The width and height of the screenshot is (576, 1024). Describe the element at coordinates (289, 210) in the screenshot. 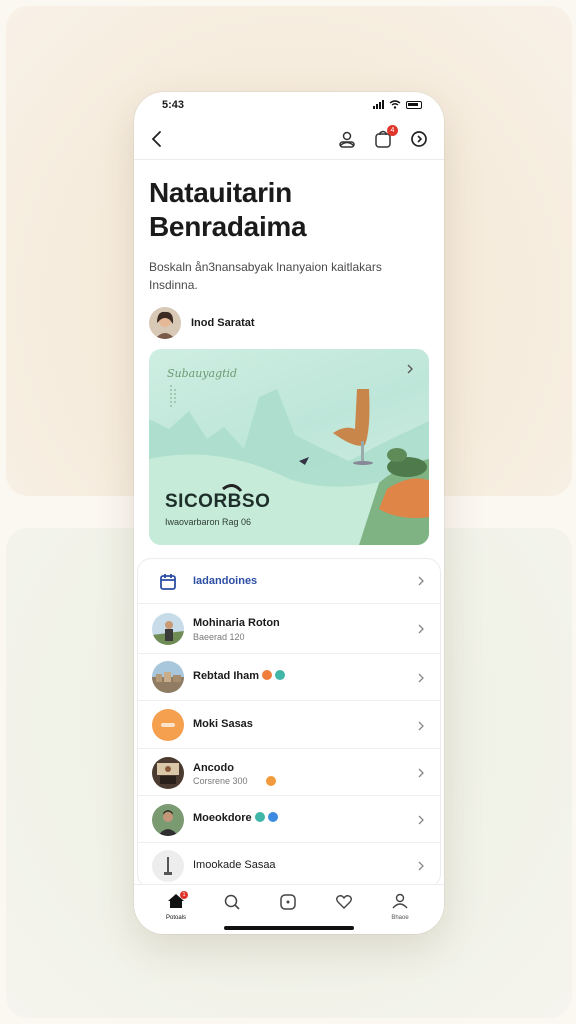

I see `page-title: Natauitarin Benradaima` at that location.